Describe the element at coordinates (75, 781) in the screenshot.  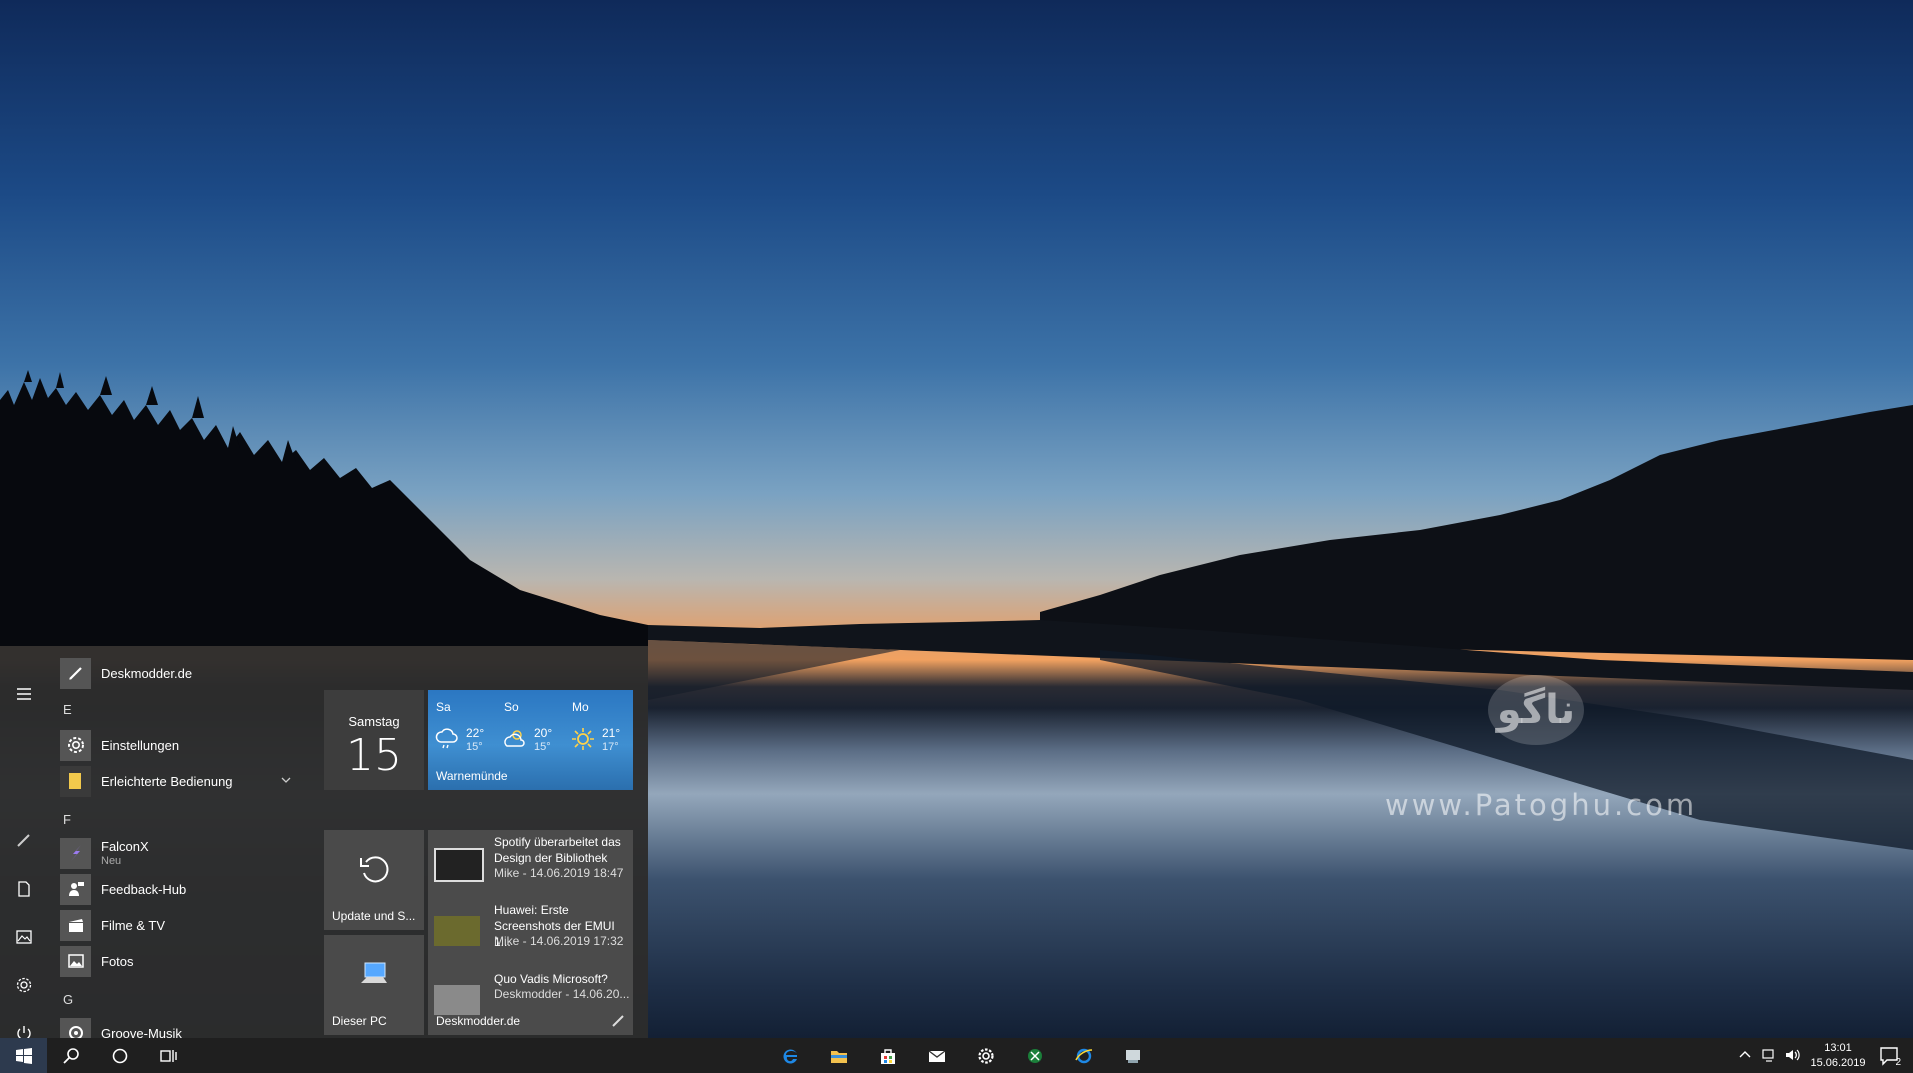
I see `folder-icon` at that location.